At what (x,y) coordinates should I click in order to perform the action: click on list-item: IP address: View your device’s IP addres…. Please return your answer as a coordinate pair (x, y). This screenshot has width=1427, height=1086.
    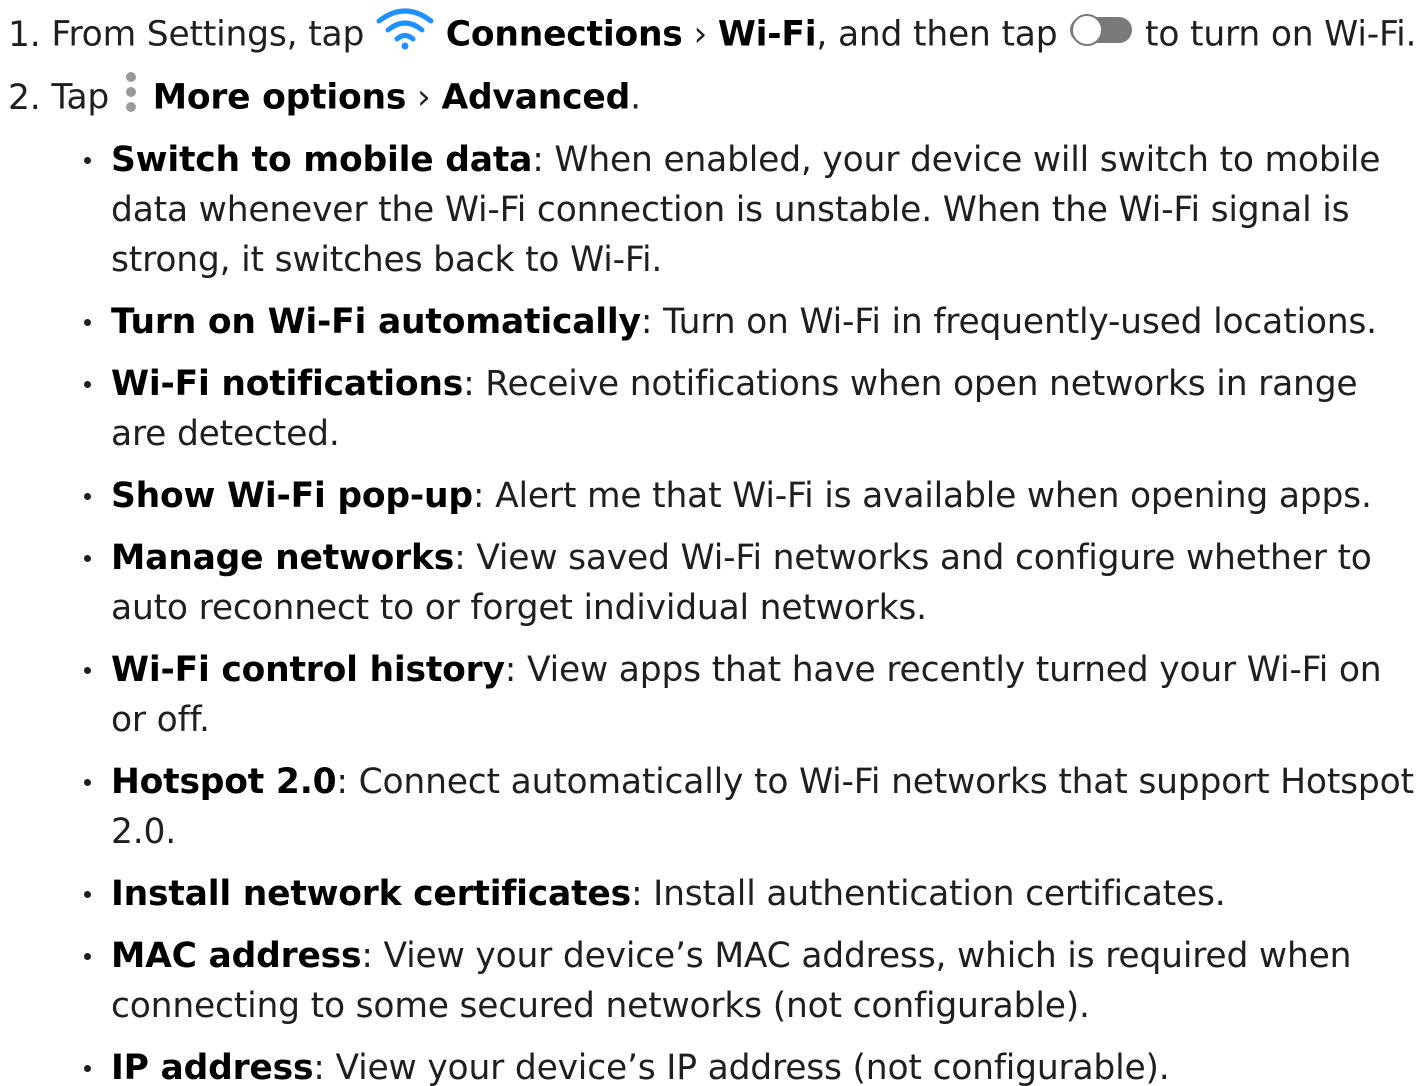
    Looking at the image, I should click on (713, 1064).